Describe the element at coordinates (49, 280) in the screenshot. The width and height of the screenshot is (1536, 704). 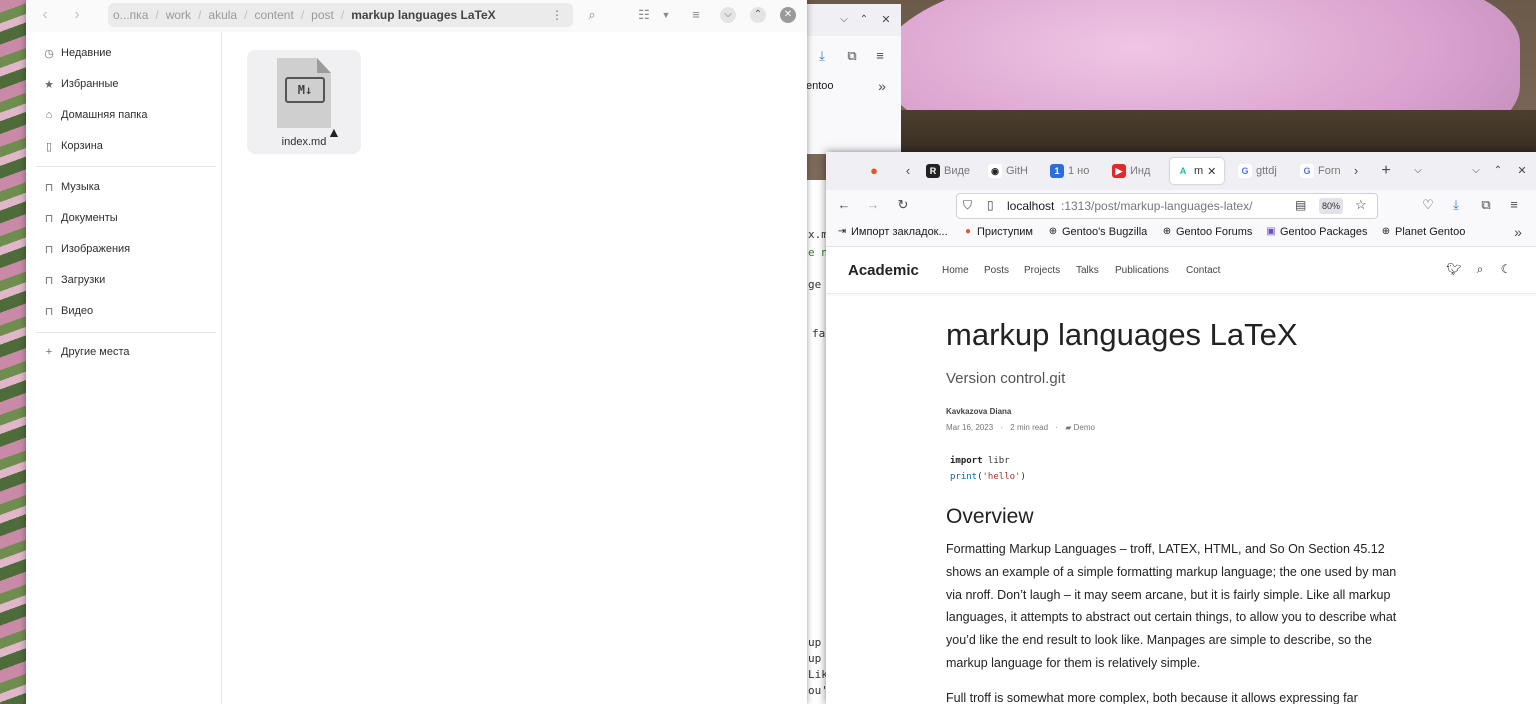
I see `folder-icon: ⊓` at that location.